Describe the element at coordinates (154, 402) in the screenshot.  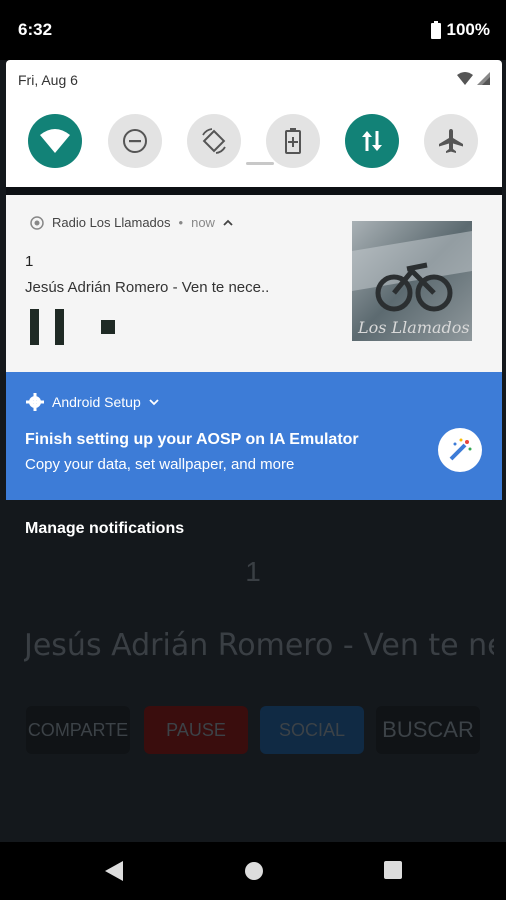
I see `chevron-down-icon` at that location.